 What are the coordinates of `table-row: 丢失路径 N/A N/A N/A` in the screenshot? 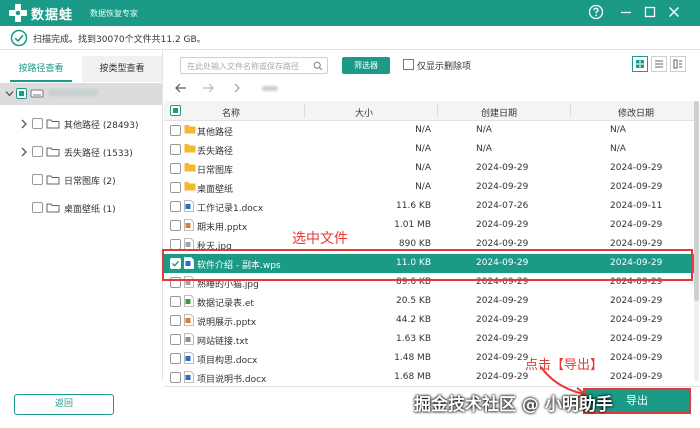 It's located at (429, 149).